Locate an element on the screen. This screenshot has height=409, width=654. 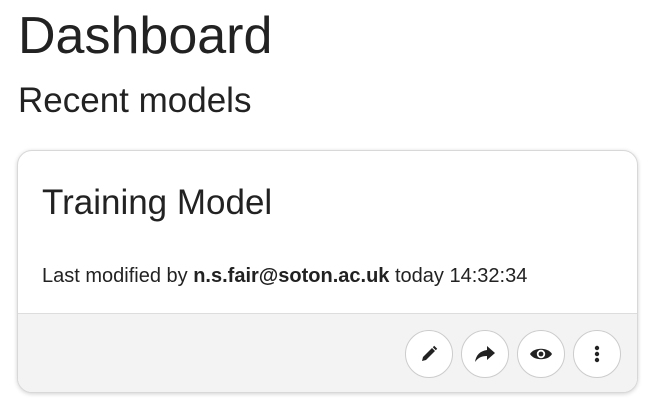
vertical-ellipsis-icon is located at coordinates (597, 354).